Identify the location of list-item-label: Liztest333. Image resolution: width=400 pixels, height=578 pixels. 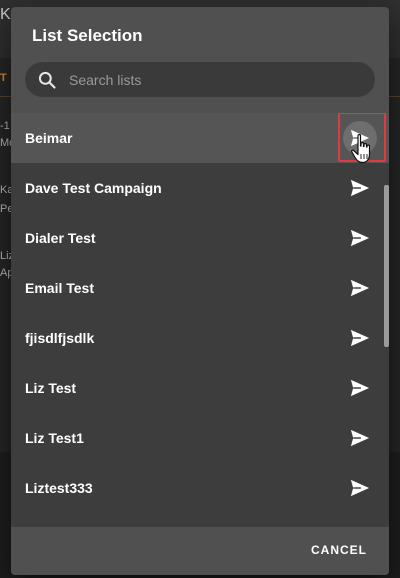
(59, 488).